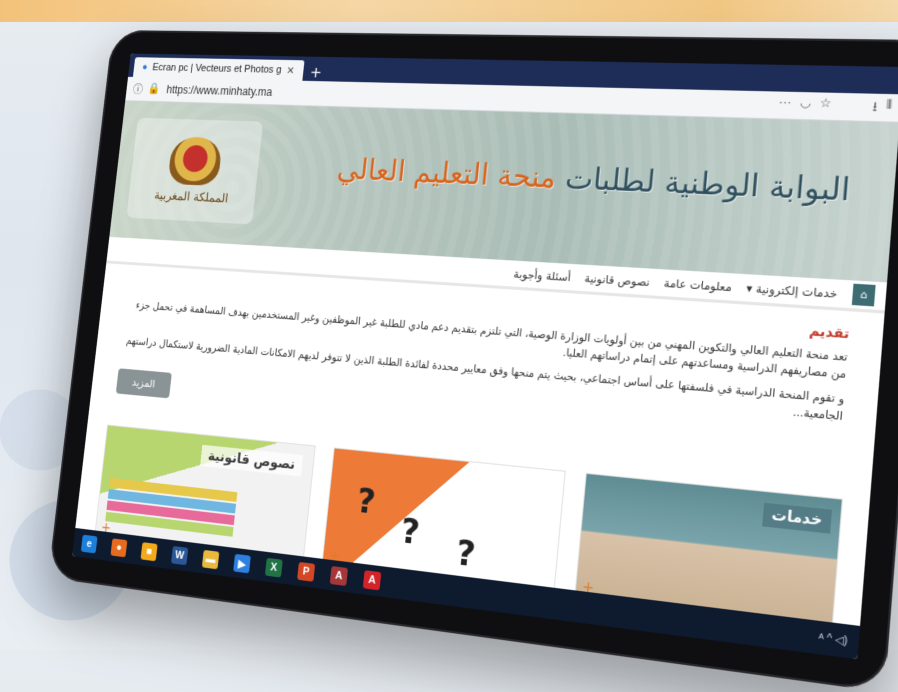  Describe the element at coordinates (542, 275) in the screenshot. I see `nav-item-faq: أسئلة وأجوبة` at that location.